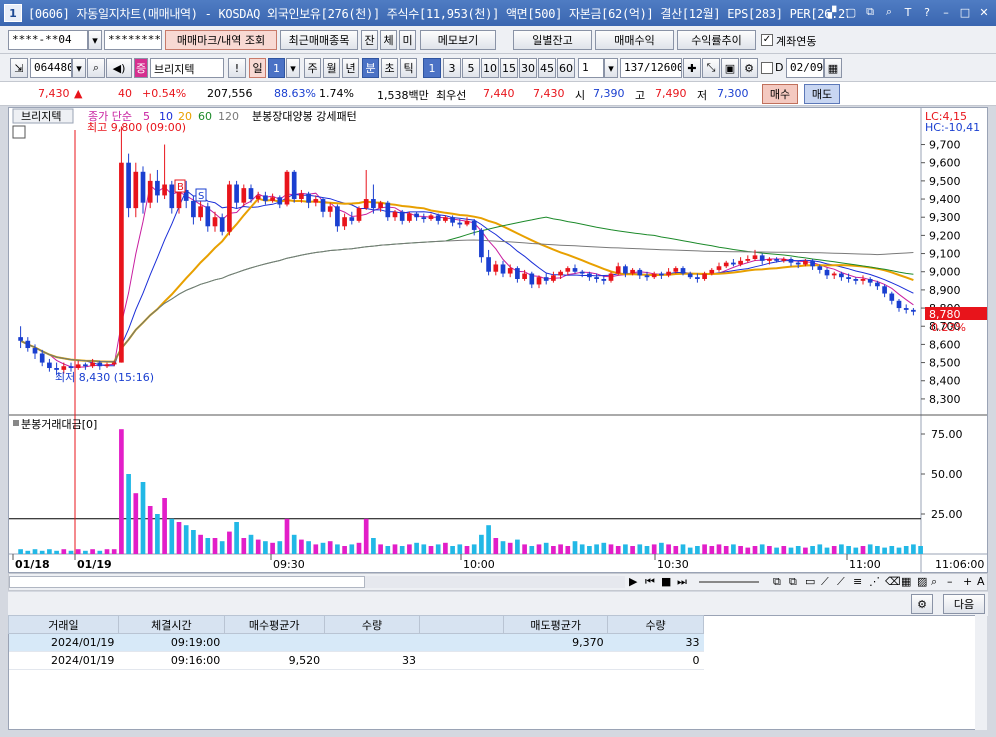 This screenshot has width=996, height=737. What do you see at coordinates (851, 12) in the screenshot?
I see `window-layout-icon: ▢` at bounding box center [851, 12].